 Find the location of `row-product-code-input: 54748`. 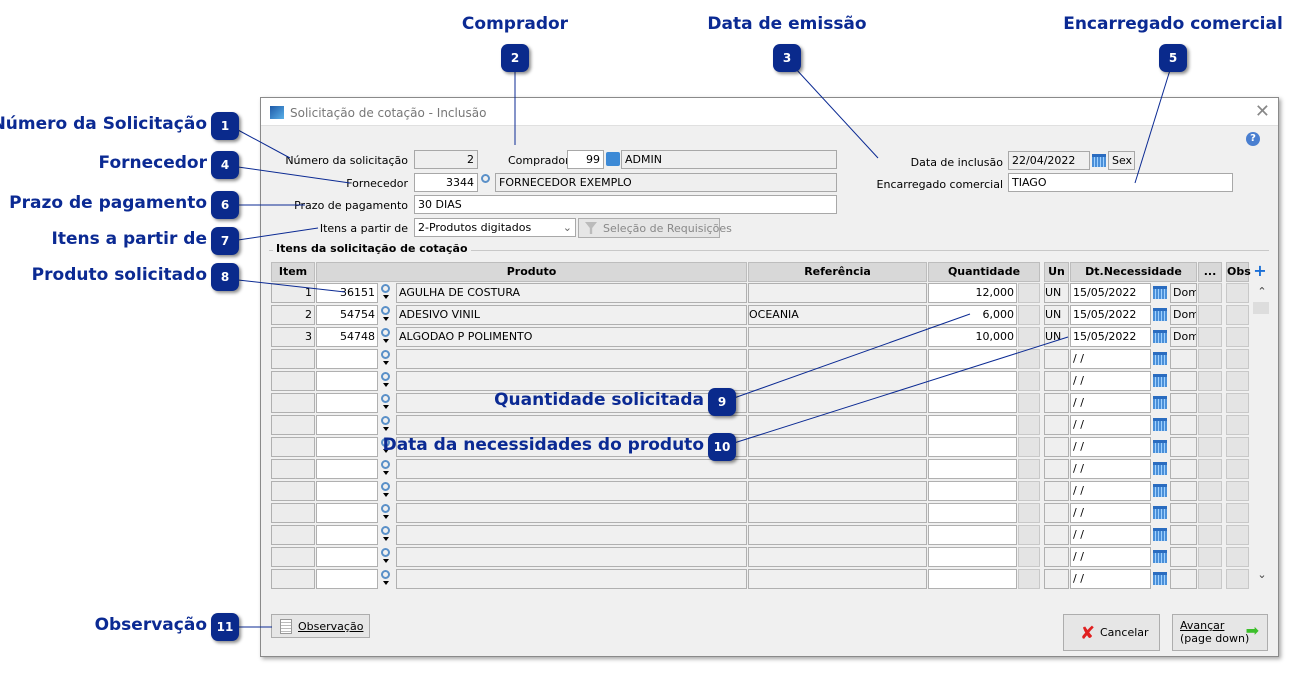

row-product-code-input: 54748 is located at coordinates (347, 337).